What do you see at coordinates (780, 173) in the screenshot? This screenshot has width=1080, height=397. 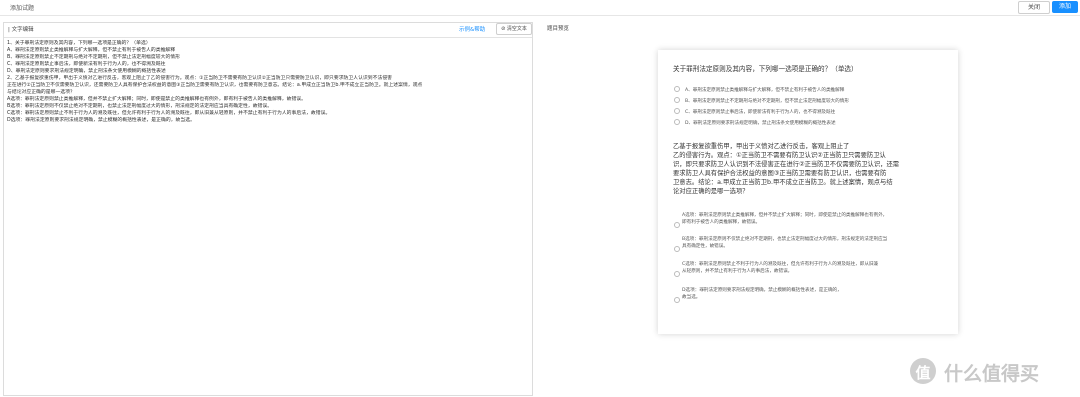 I see `question-2-stem-line: 要求防卫人具有保护合法权益的意图③正当防卫需要有防卫认识，也需要有防` at bounding box center [780, 173].